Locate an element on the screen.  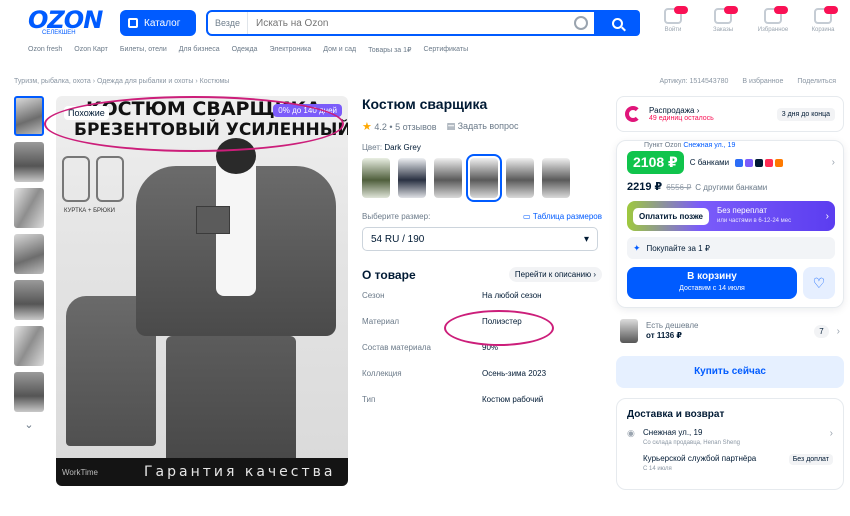
about-title: О товаре is located at coordinates (389, 274).